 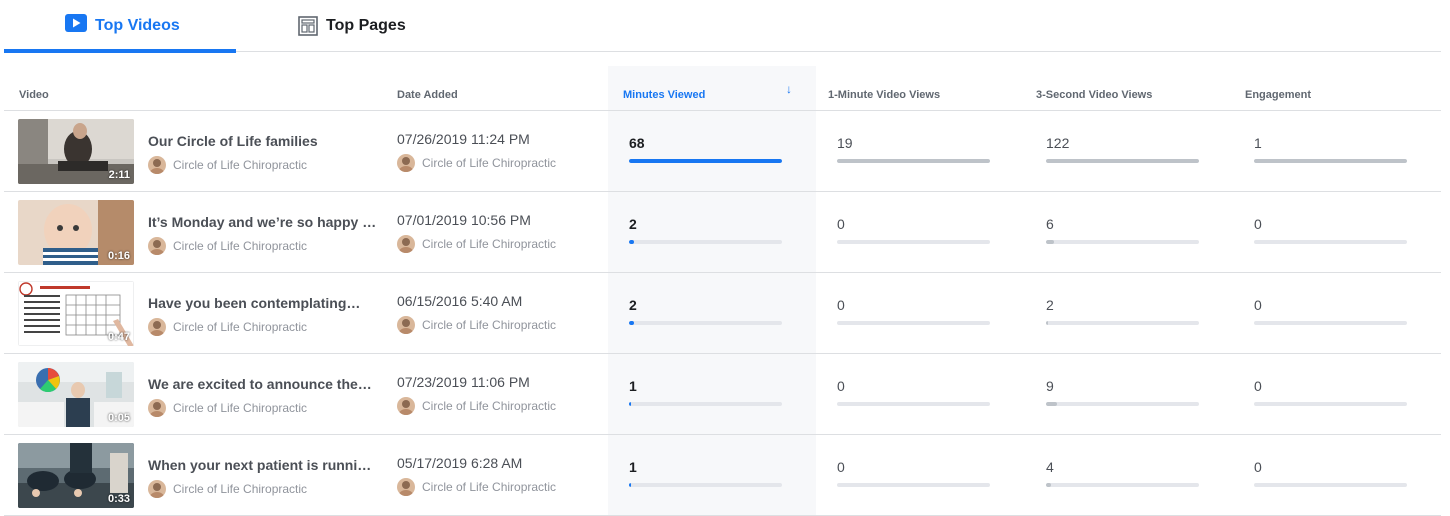 What do you see at coordinates (463, 139) in the screenshot?
I see `date-added: 07/26/2019 11:24 PM` at bounding box center [463, 139].